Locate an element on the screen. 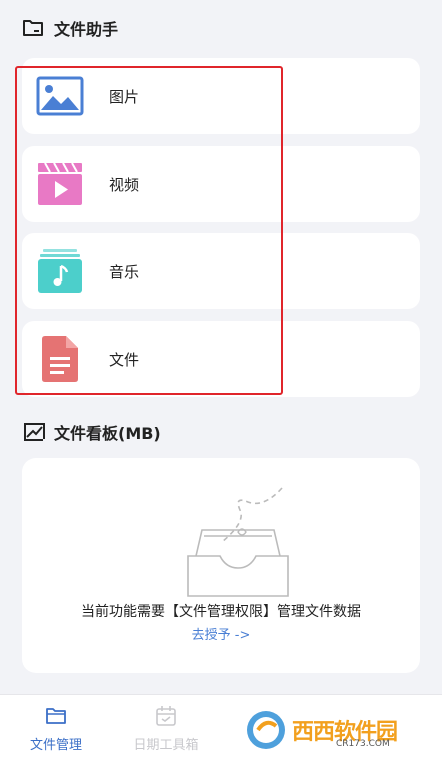 This screenshot has width=442, height=757. tab-date-toolbox: 日期工具箱 is located at coordinates (166, 729).